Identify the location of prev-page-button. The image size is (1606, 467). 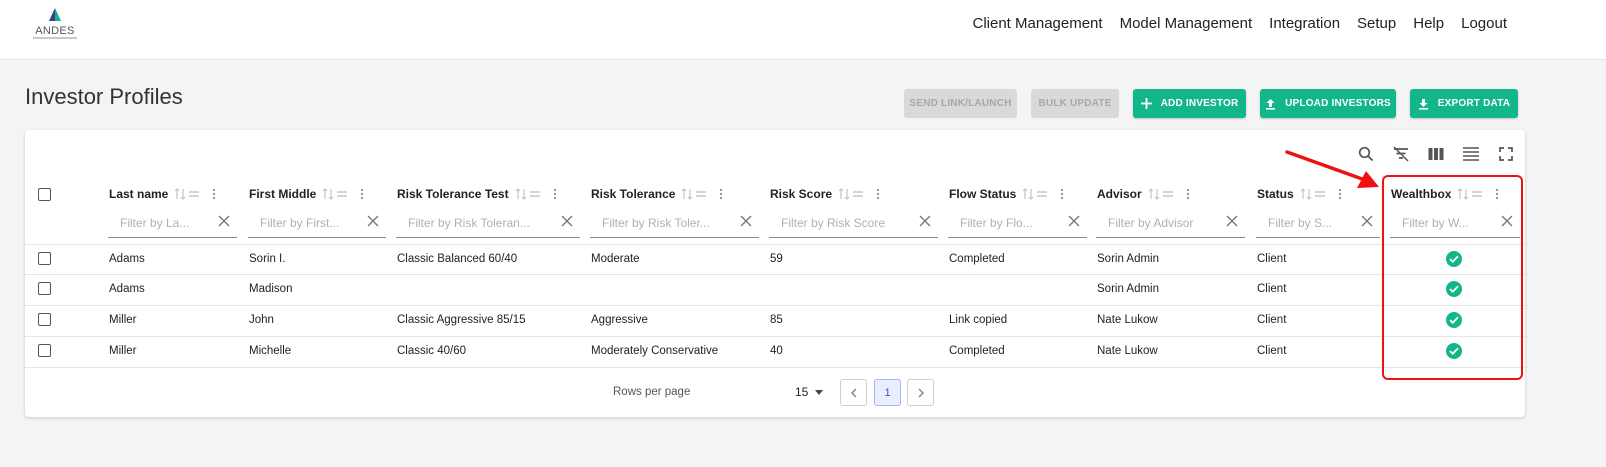
(853, 392).